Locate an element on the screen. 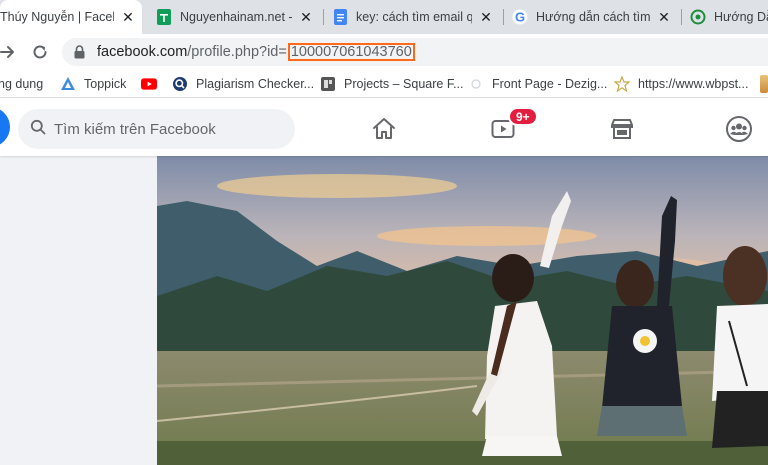  tab-google-search: G Hướng dẫn cách tìm e ✕ is located at coordinates (592, 17).